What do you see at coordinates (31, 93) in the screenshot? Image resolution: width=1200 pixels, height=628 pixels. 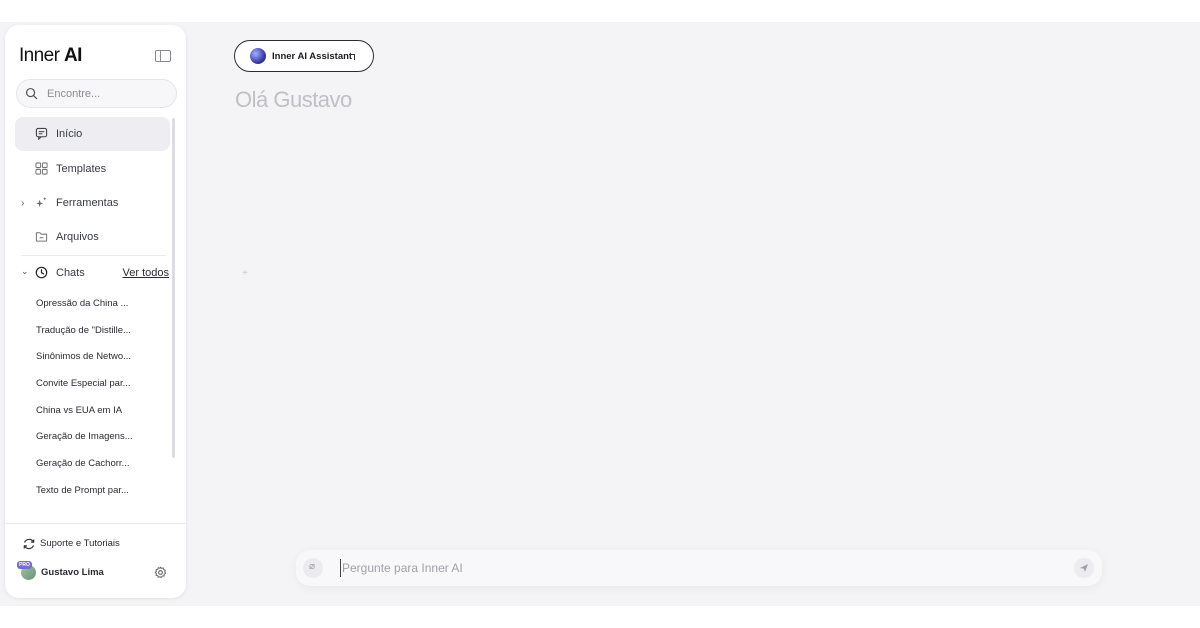 I see `search-icon` at bounding box center [31, 93].